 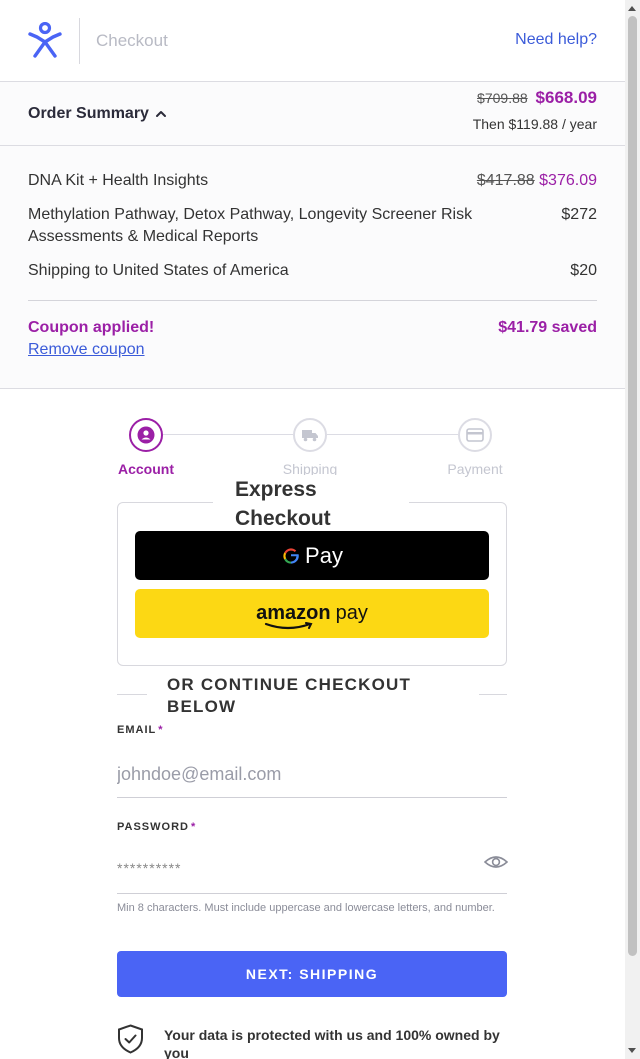 What do you see at coordinates (496, 862) in the screenshot?
I see `show-password-eye-icon` at bounding box center [496, 862].